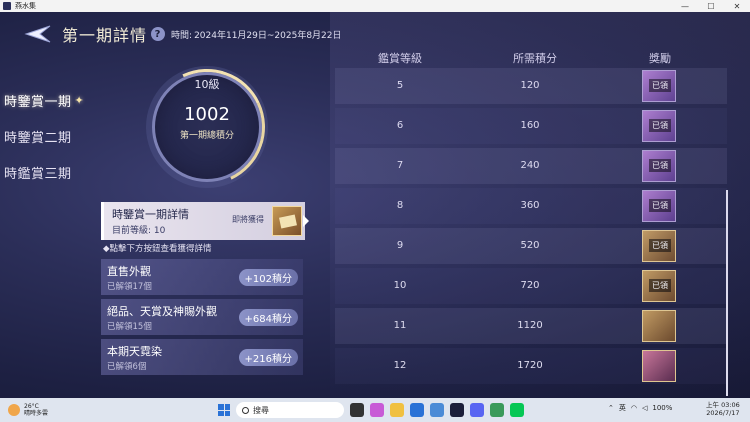 This screenshot has height=422, width=750. I want to click on scrollbar, so click(727, 293).